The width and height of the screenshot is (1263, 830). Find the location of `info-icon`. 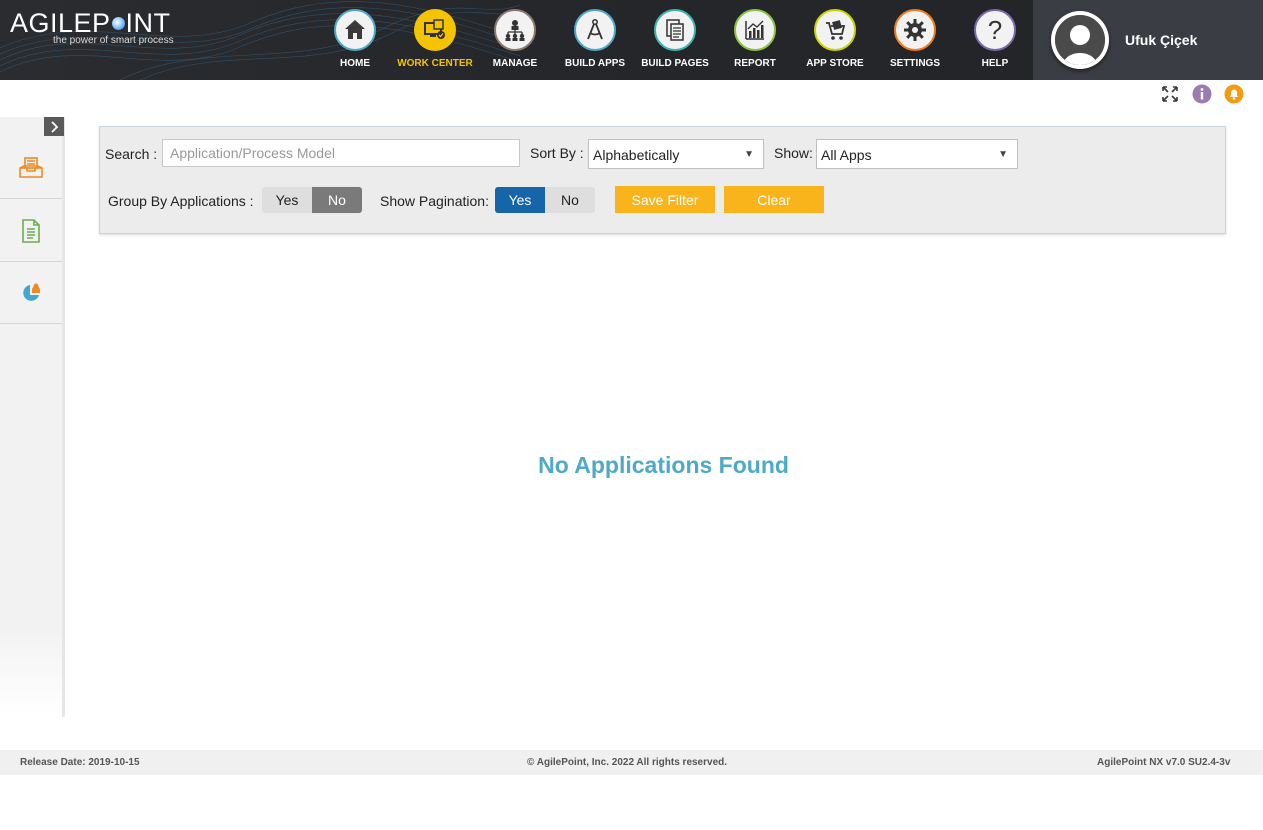

info-icon is located at coordinates (1202, 94).